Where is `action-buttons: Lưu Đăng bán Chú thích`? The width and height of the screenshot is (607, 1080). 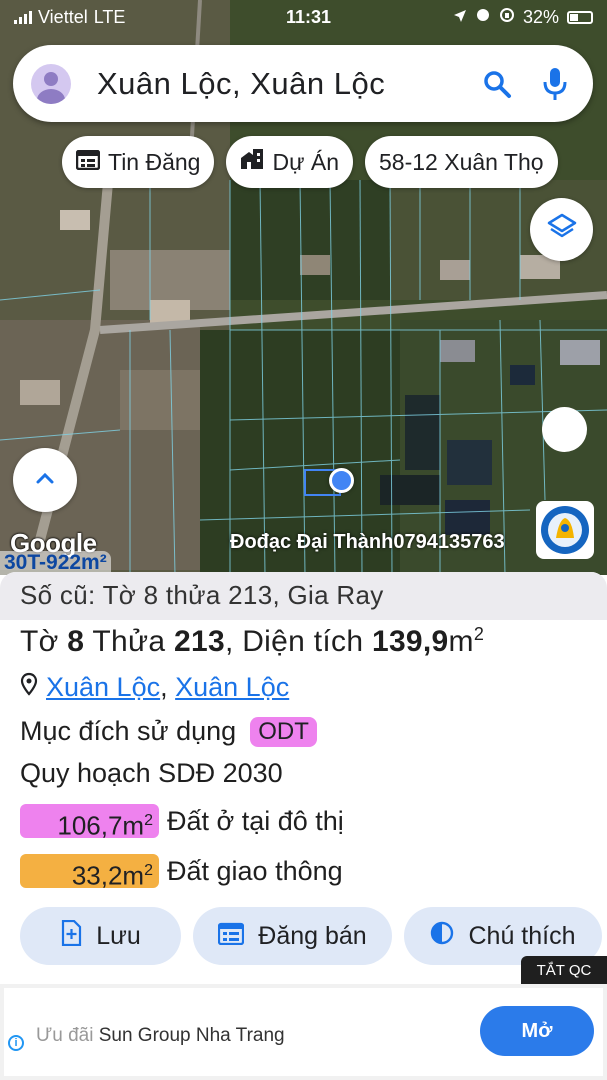
action-buttons: Lưu Đăng bán Chú thích is located at coordinates (311, 936).